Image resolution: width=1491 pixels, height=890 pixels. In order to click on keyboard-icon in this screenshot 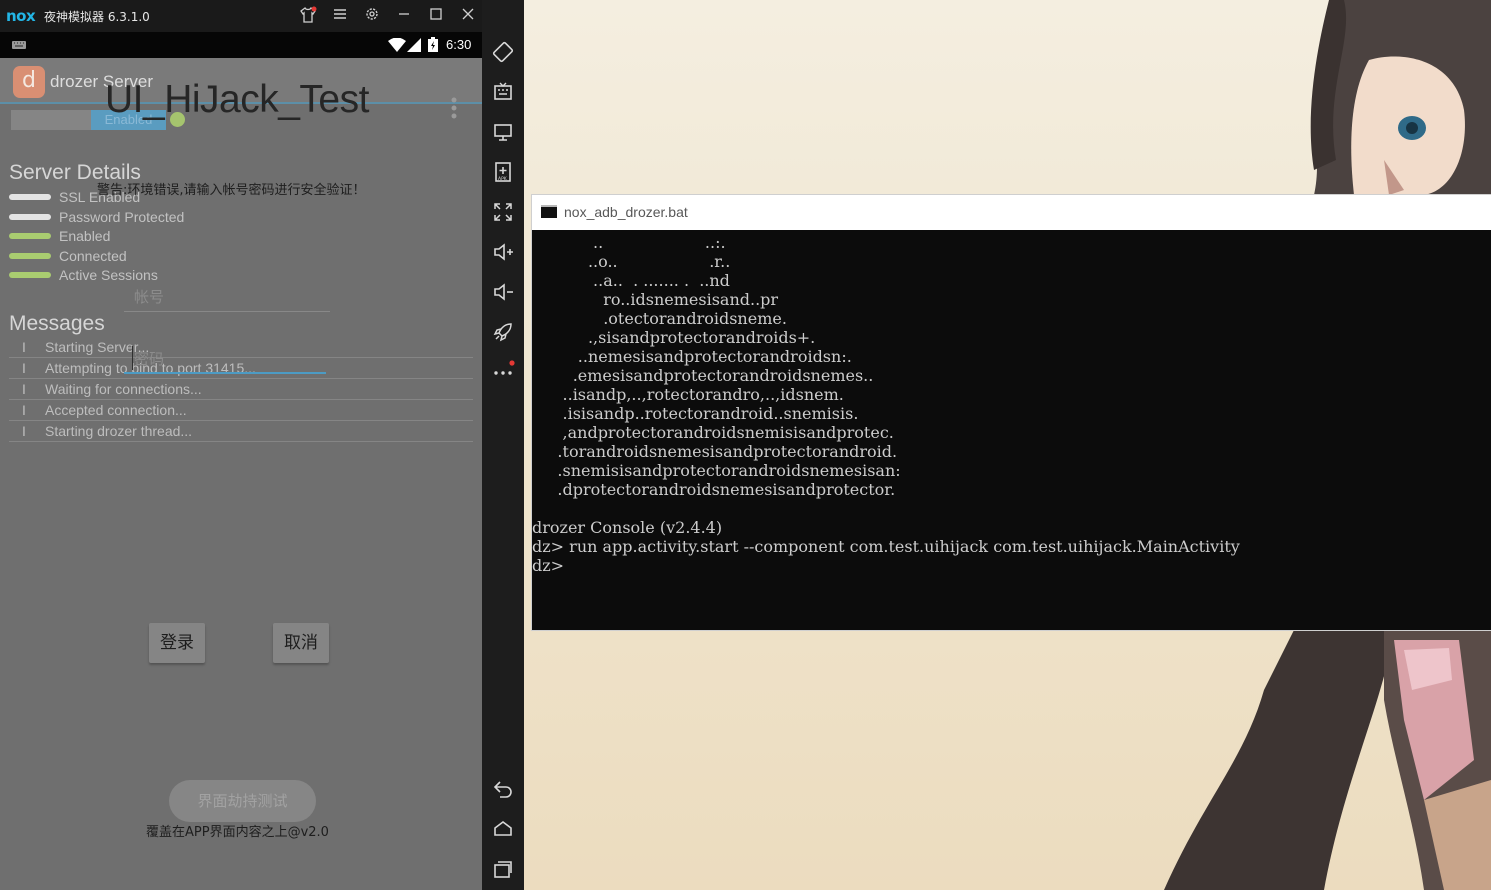, I will do `click(19, 45)`.